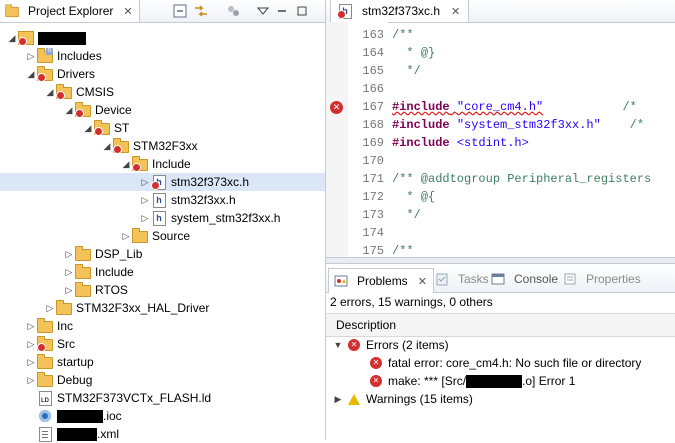 The width and height of the screenshot is (675, 443). I want to click on tree-item: .ioc, so click(162, 416).